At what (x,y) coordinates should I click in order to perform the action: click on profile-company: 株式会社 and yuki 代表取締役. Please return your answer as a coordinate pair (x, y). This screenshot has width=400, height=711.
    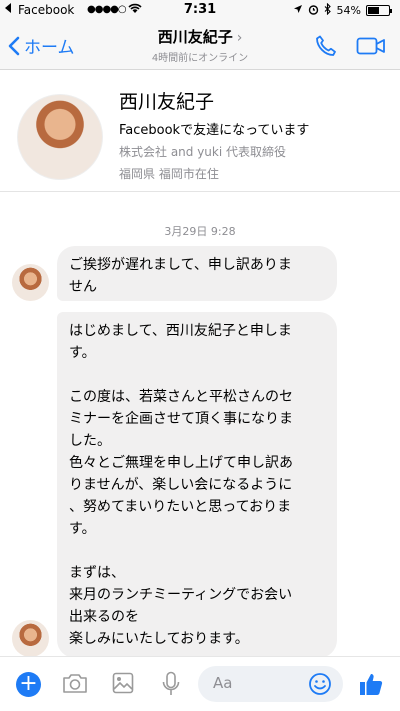
    Looking at the image, I should click on (203, 152).